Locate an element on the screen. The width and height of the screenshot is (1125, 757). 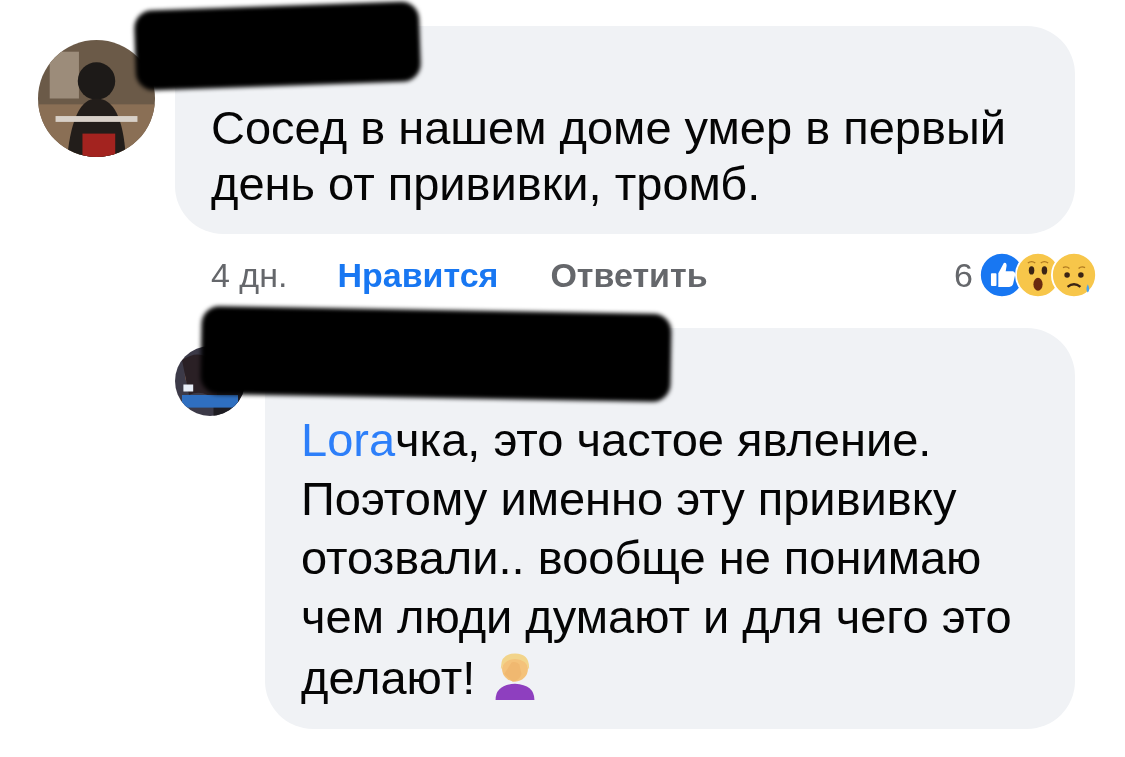
mention-link: Lora is located at coordinates (348, 439).